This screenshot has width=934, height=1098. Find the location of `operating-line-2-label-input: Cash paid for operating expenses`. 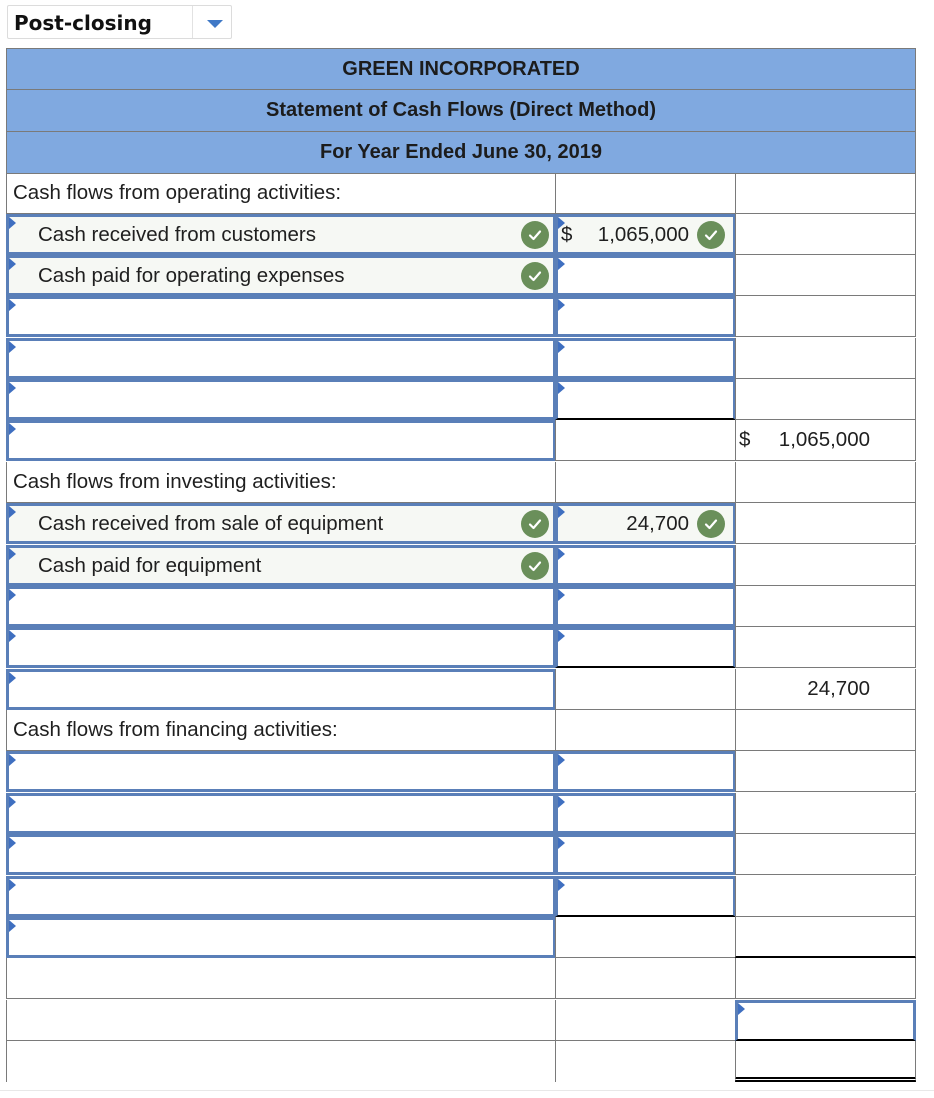

operating-line-2-label-input: Cash paid for operating expenses is located at coordinates (281, 276).